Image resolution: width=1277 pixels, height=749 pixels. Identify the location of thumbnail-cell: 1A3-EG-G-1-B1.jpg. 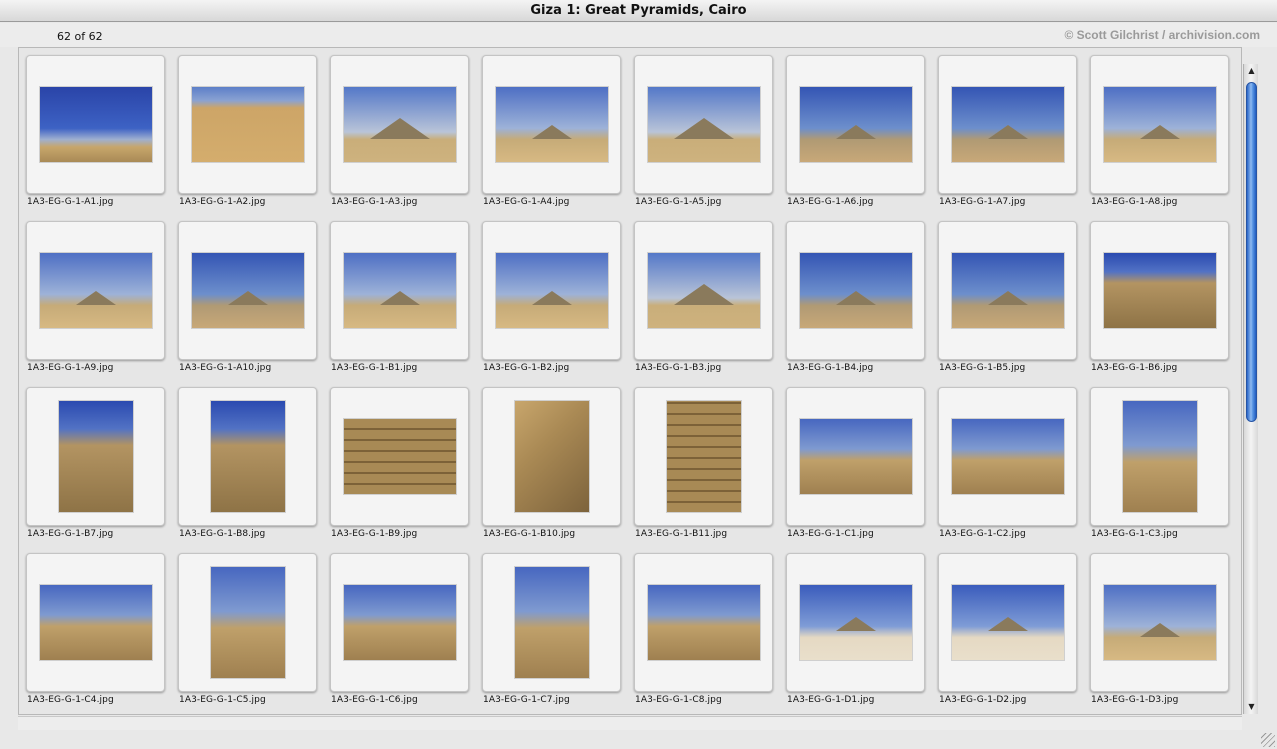
(399, 294).